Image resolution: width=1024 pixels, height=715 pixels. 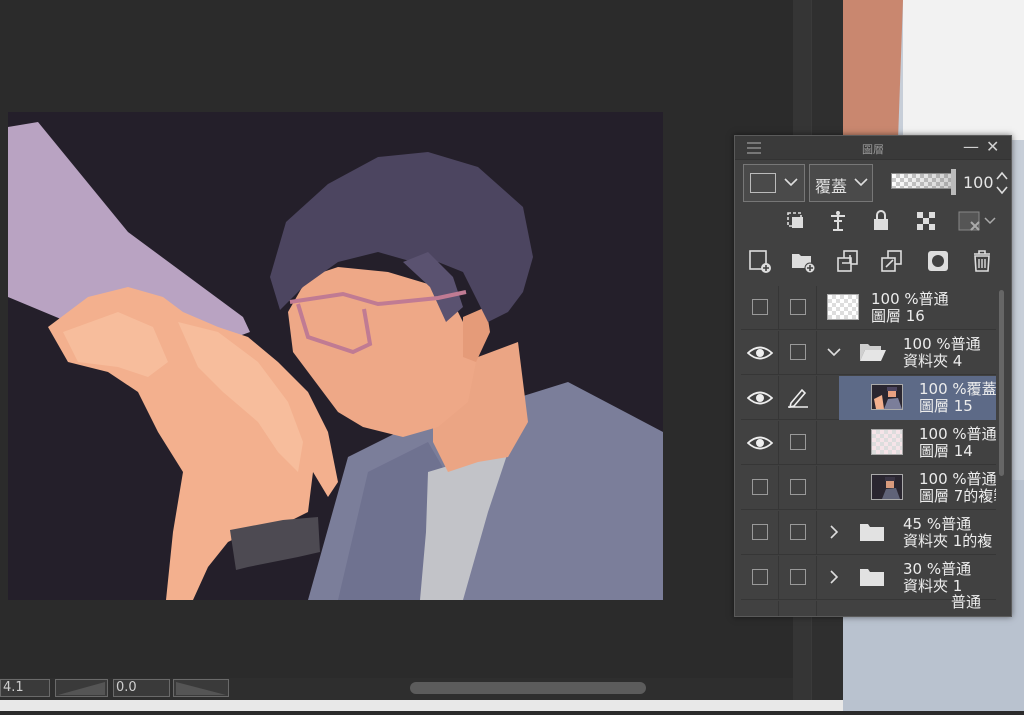 I want to click on layer-name: 圖層 16, so click(x=898, y=316).